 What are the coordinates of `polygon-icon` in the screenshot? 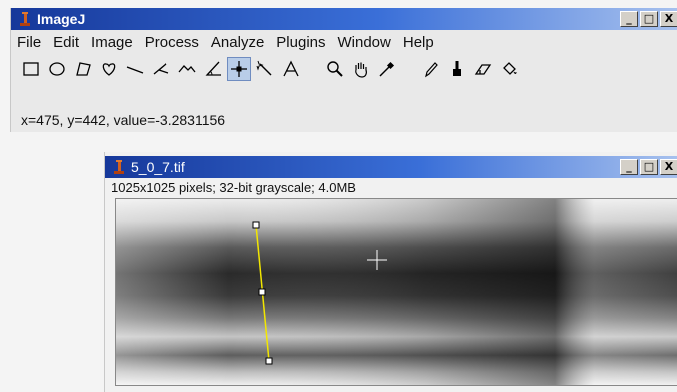 It's located at (83, 69).